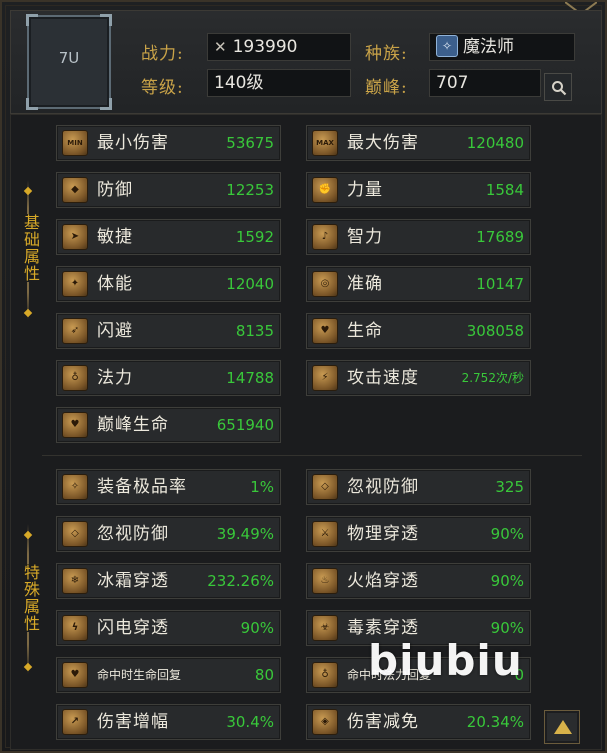 This screenshot has width=607, height=753. I want to click on stat-label: 敏捷, so click(115, 237).